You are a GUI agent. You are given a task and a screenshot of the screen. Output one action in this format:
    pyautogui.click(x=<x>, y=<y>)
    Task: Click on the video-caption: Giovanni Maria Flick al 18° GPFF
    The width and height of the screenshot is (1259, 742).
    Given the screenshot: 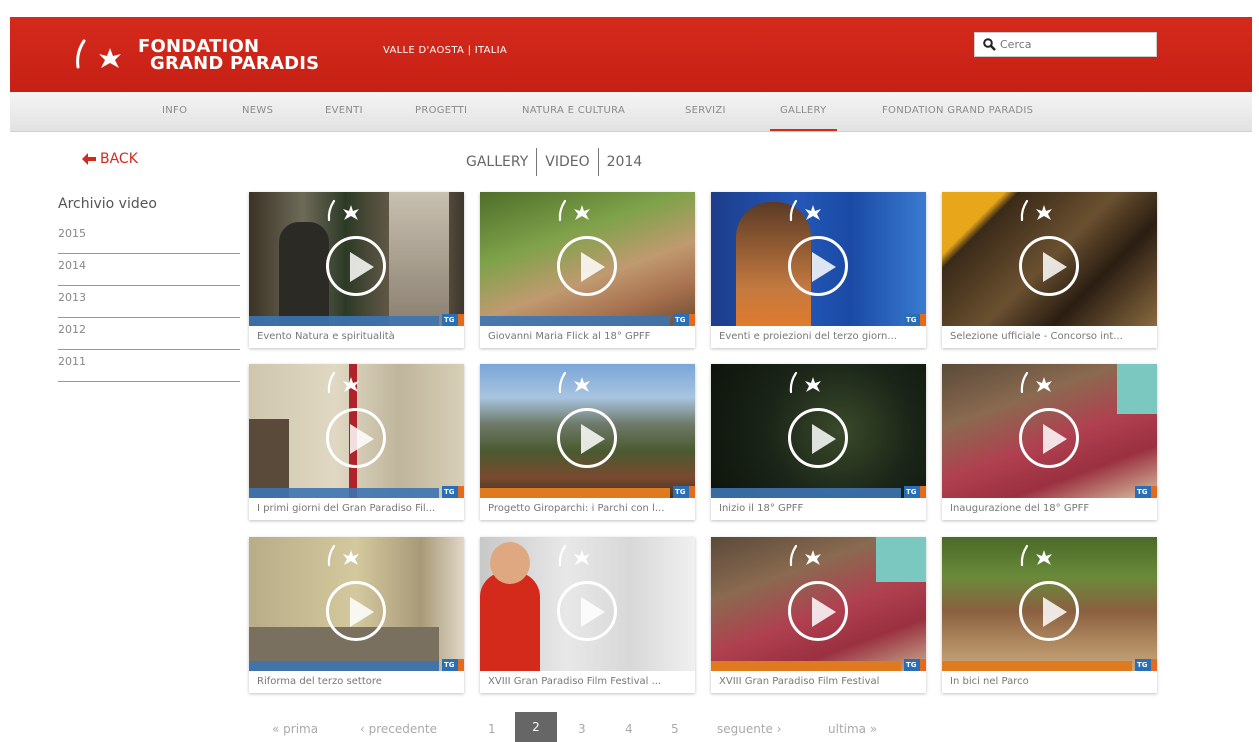 What is the action you would take?
    pyautogui.click(x=569, y=336)
    